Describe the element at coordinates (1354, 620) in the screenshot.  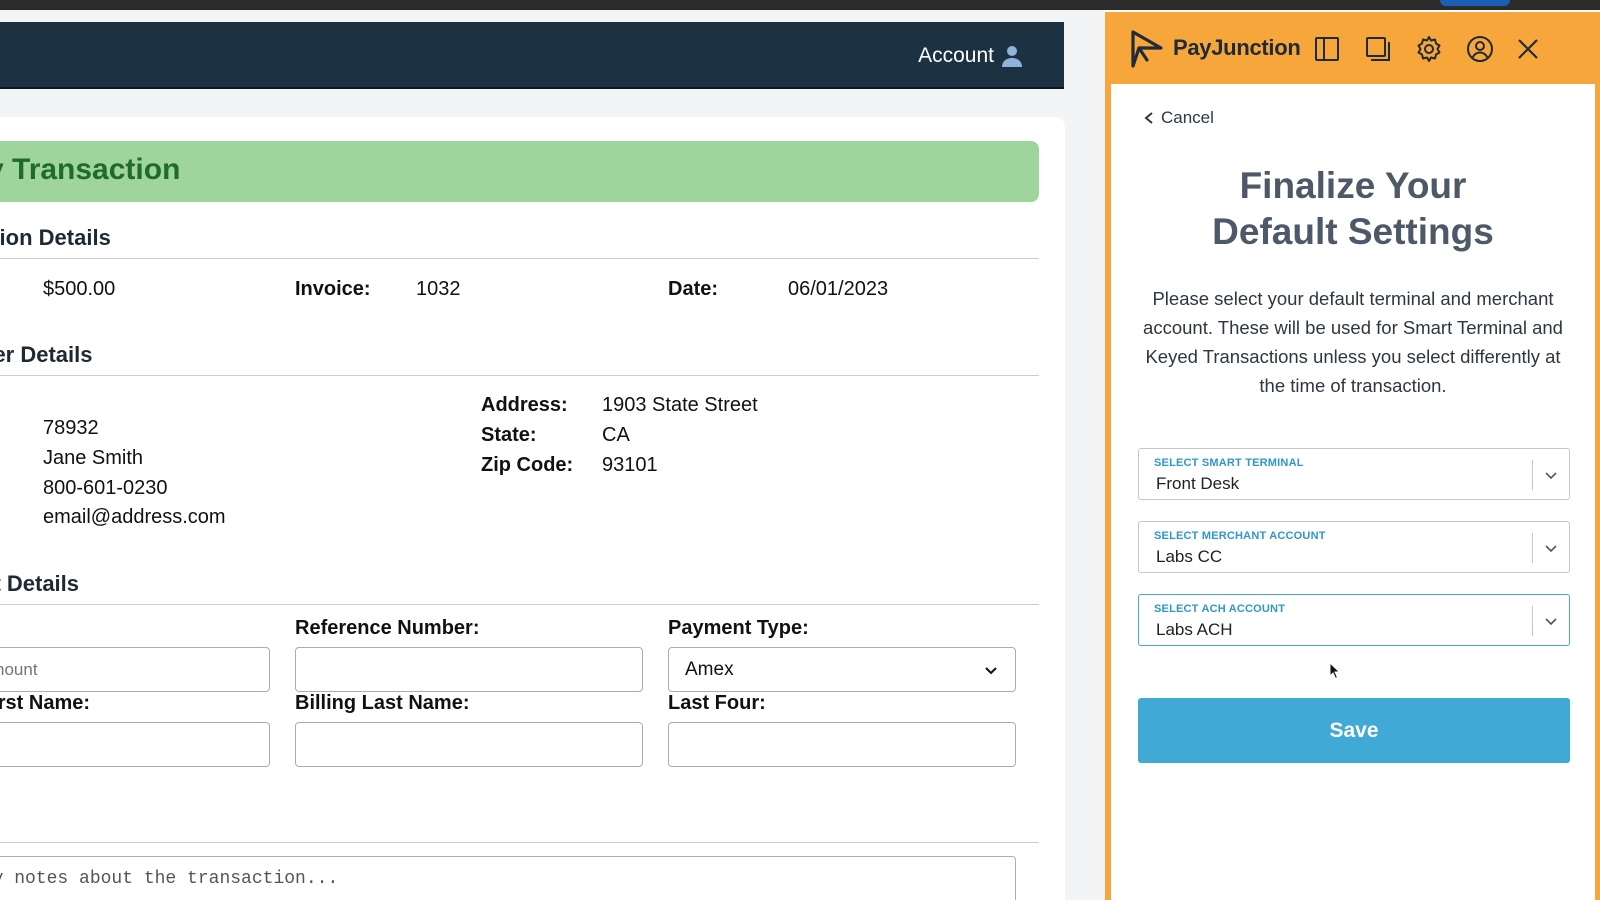
I see `ach-account-select: SELECT ACH ACCOUNT Labs ACH` at that location.